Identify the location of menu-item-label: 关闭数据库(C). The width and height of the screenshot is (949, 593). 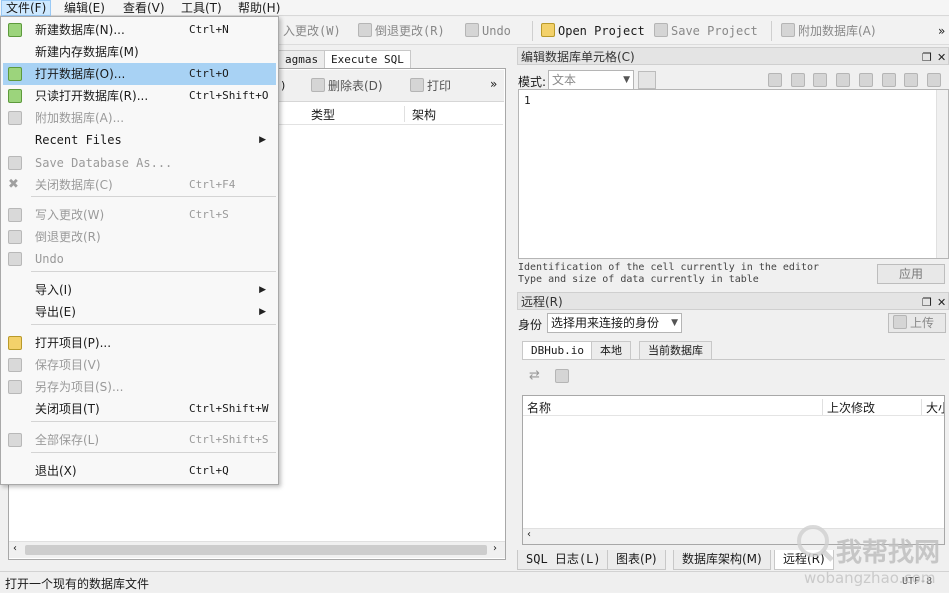
(74, 185).